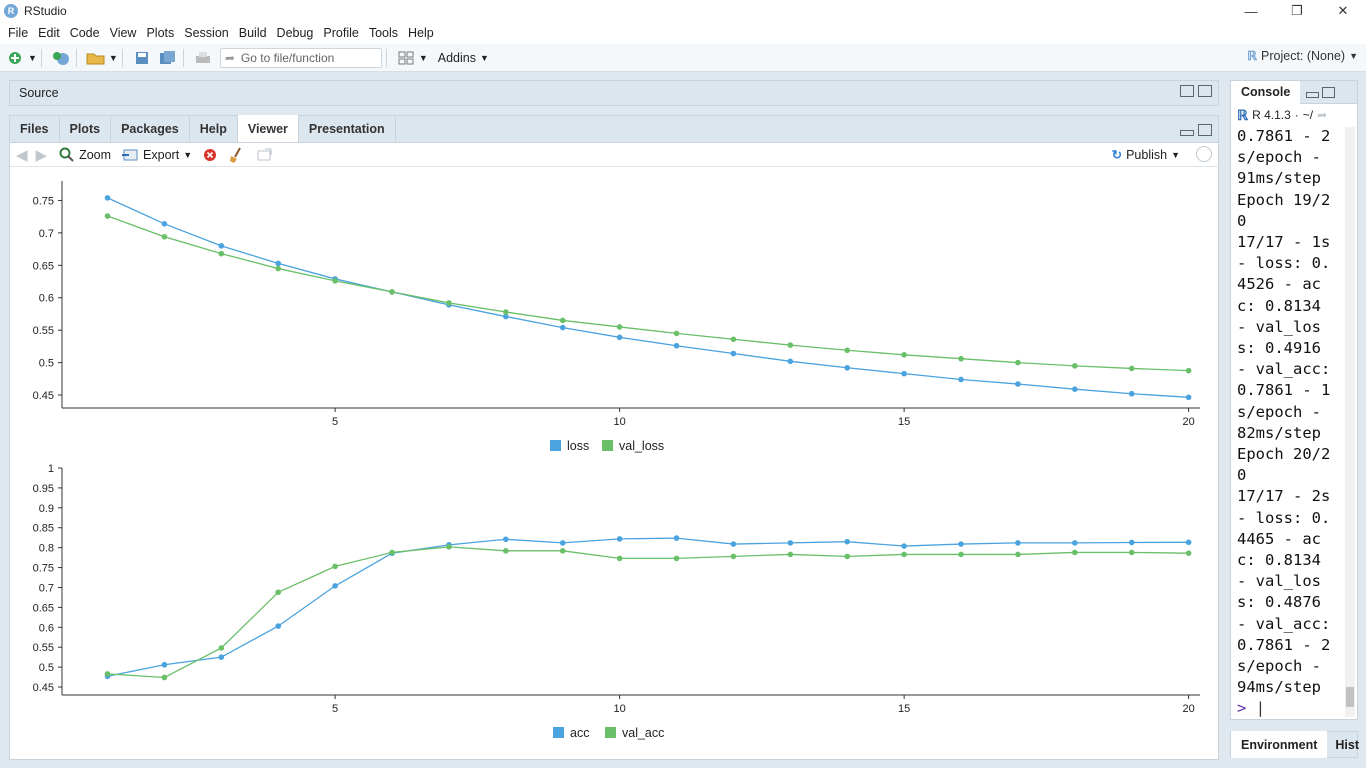 This screenshot has width=1366, height=768. I want to click on menu-session: Session, so click(206, 33).